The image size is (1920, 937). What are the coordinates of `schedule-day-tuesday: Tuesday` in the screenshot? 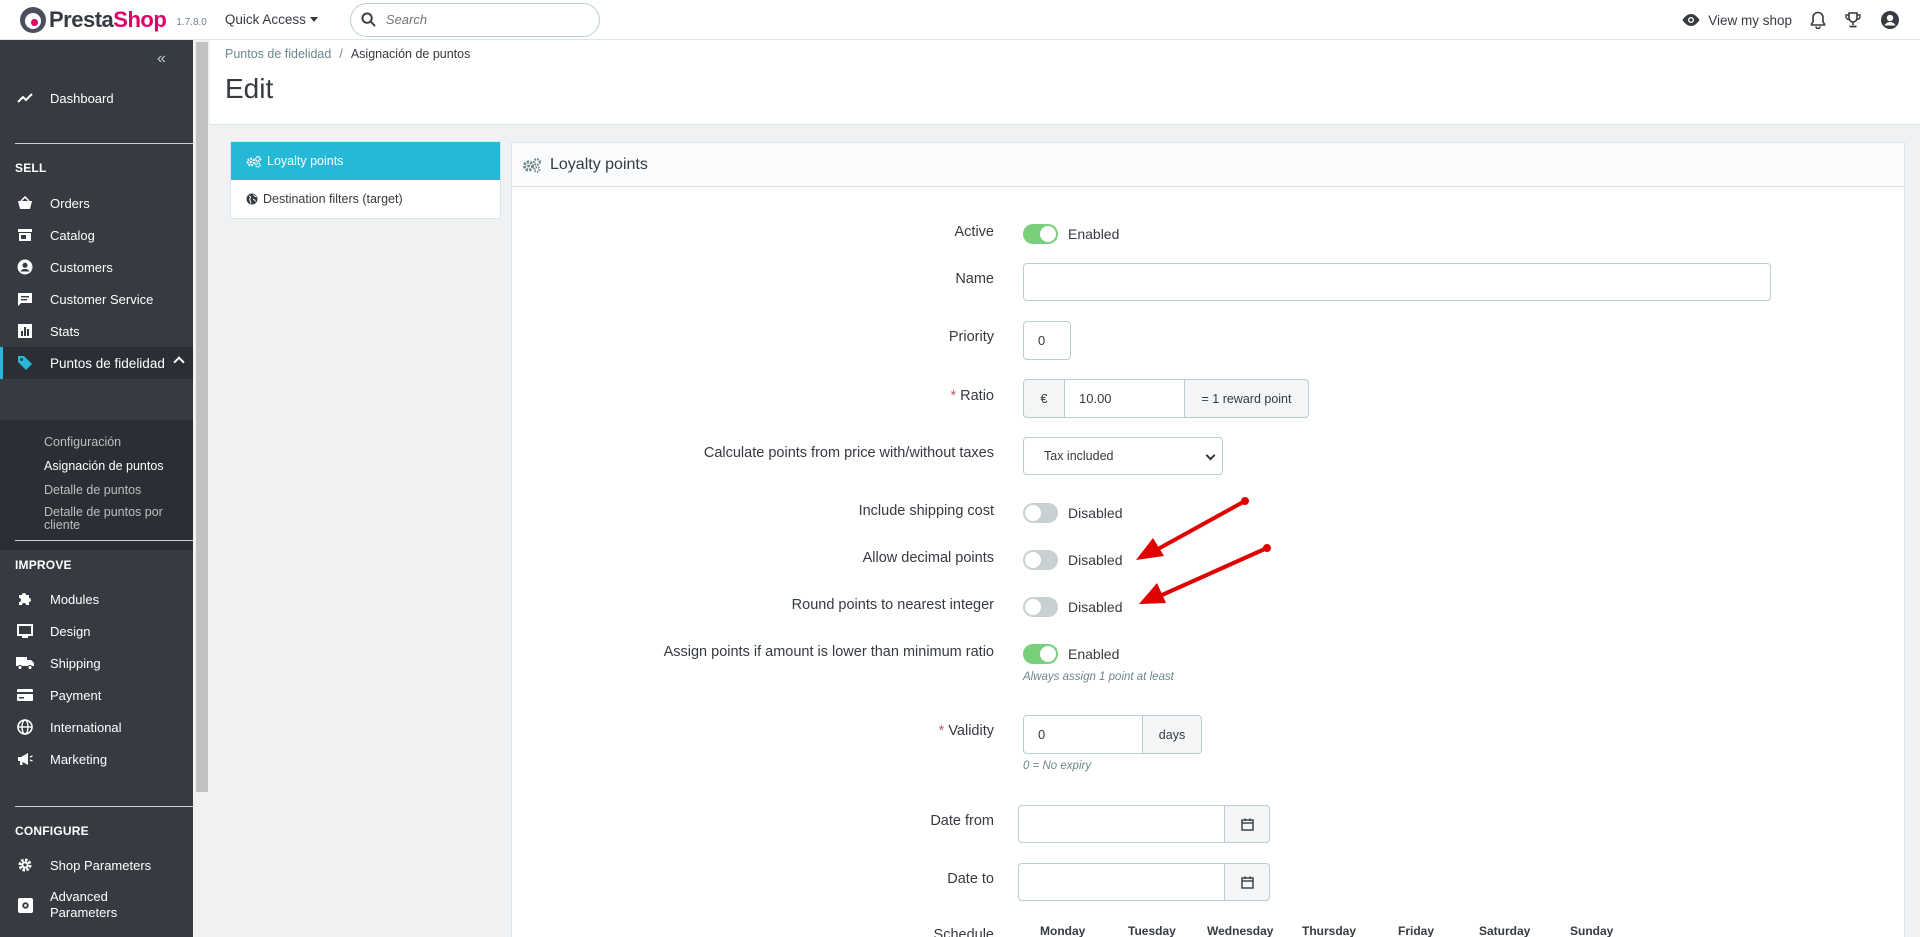 It's located at (1152, 930).